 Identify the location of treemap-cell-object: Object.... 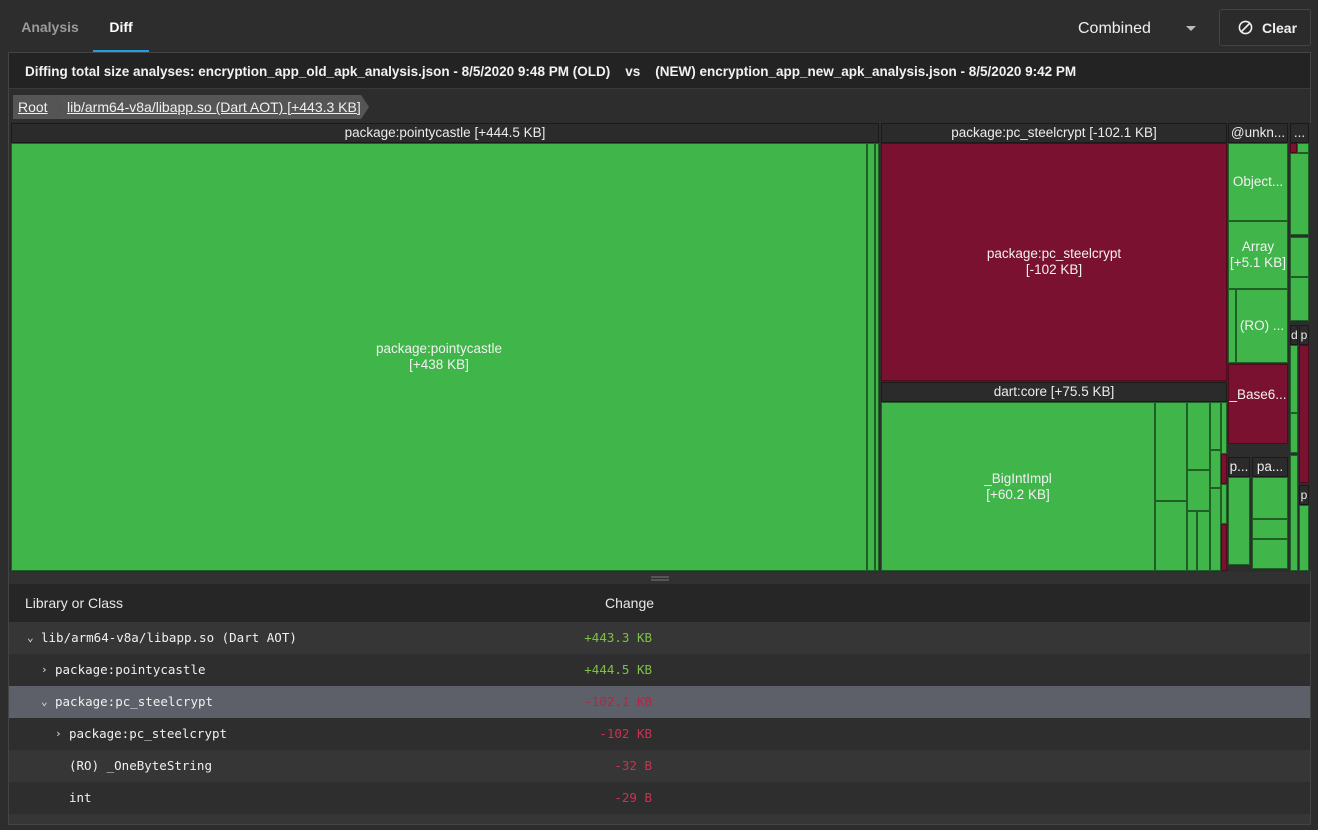
(1258, 182).